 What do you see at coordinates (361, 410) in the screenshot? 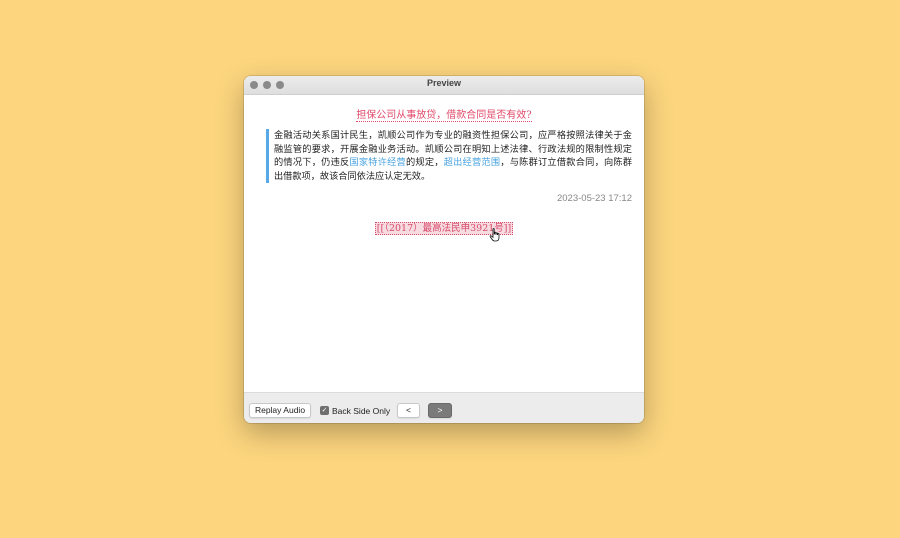
I see `back-side-only-label: Back Side Only` at bounding box center [361, 410].